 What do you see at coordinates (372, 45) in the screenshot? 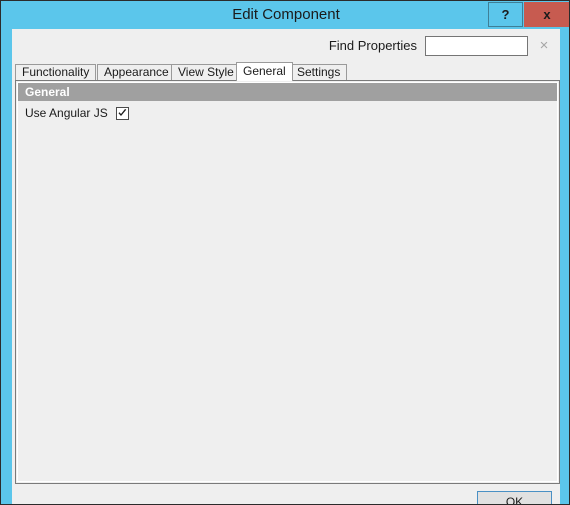
I see `find-properties-label: Find Properties` at bounding box center [372, 45].